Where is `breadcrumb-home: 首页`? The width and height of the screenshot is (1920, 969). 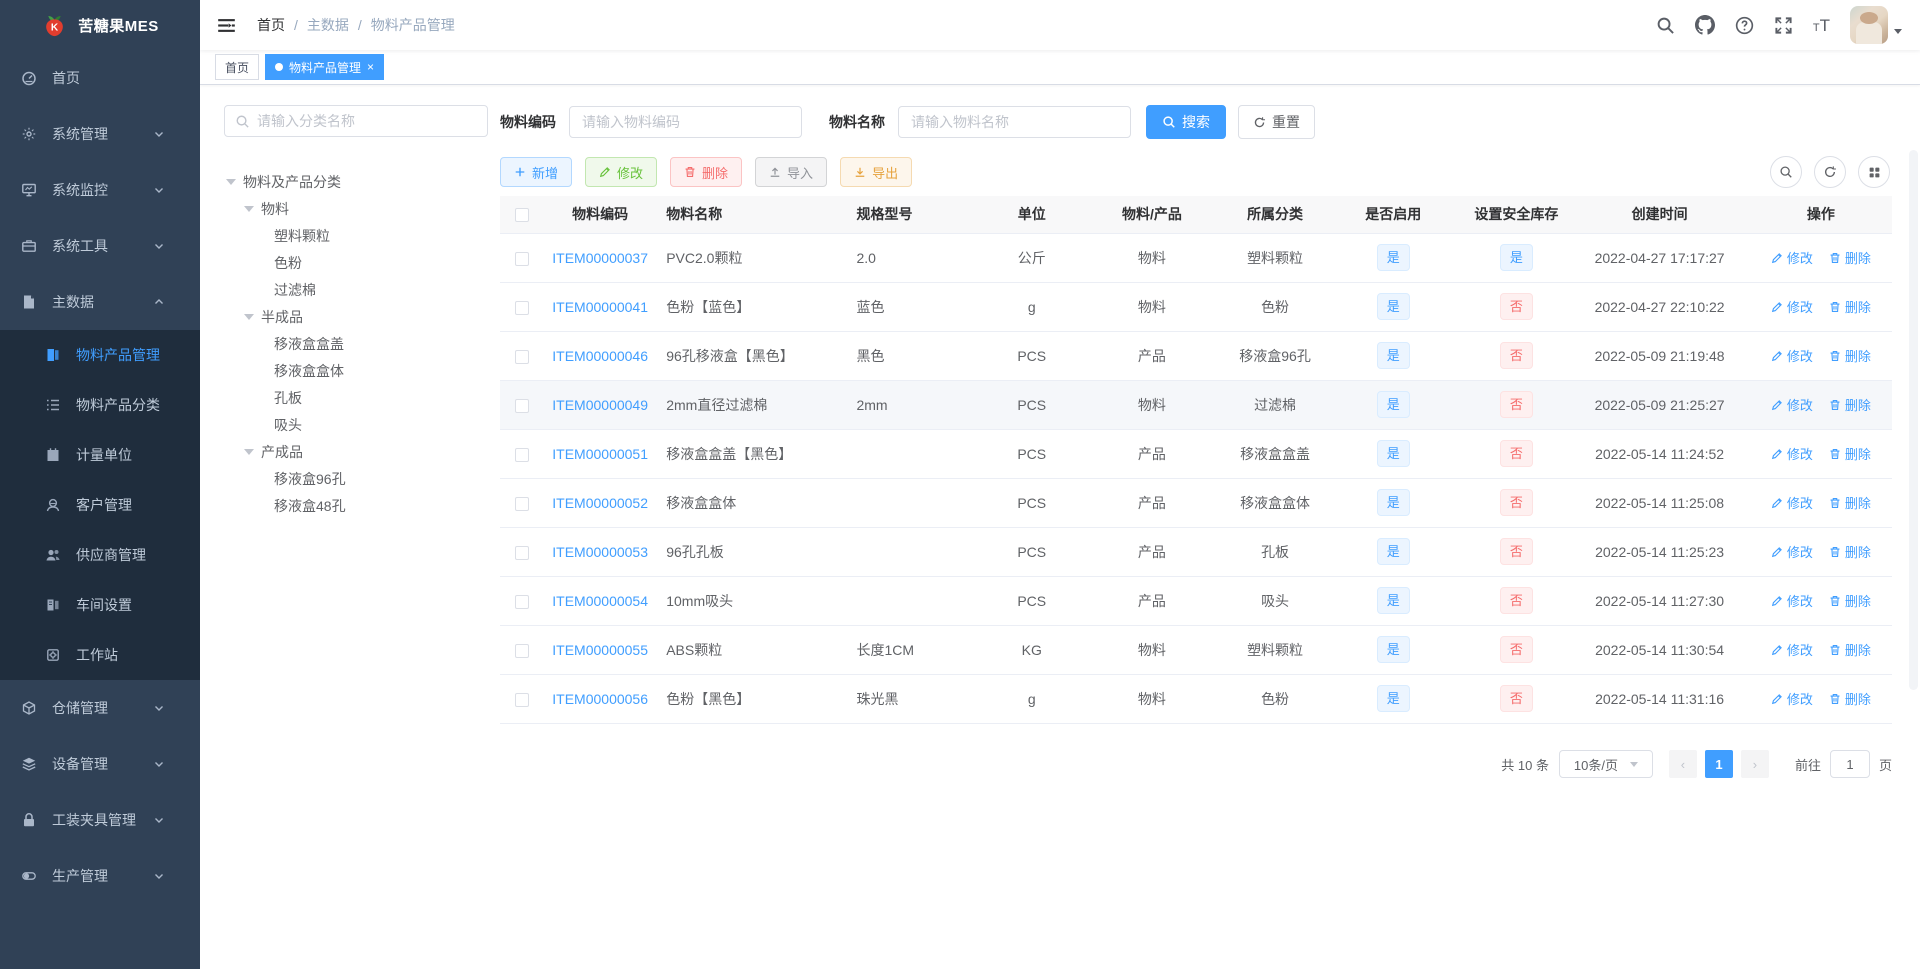 breadcrumb-home: 首页 is located at coordinates (271, 25).